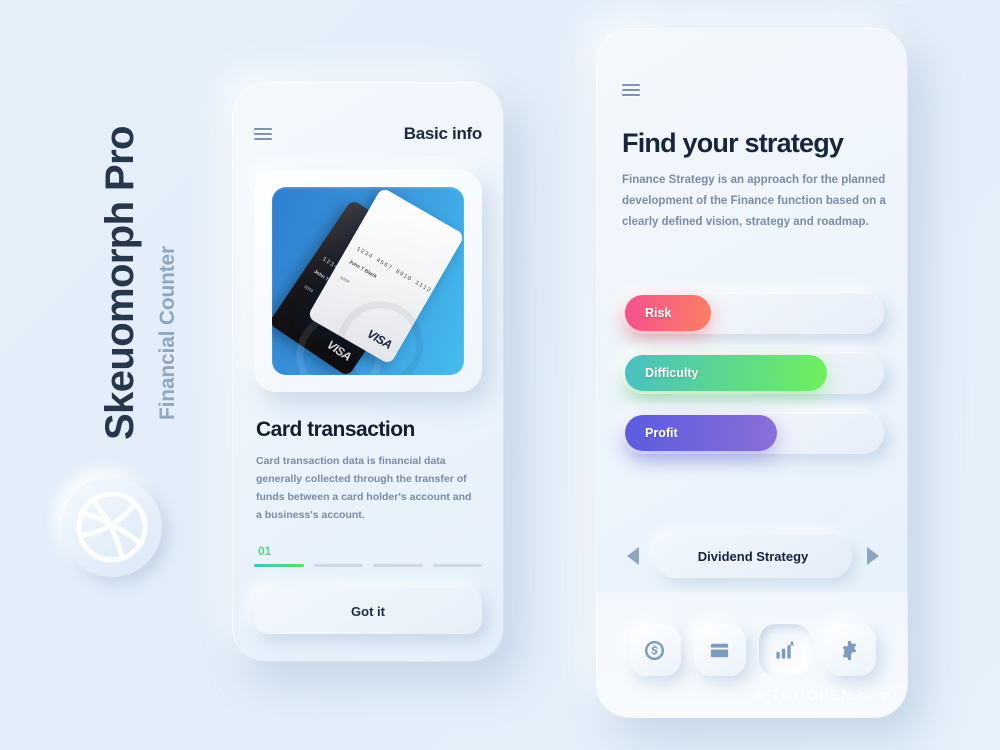  What do you see at coordinates (668, 313) in the screenshot?
I see `slider-risk-label: Risk` at bounding box center [668, 313].